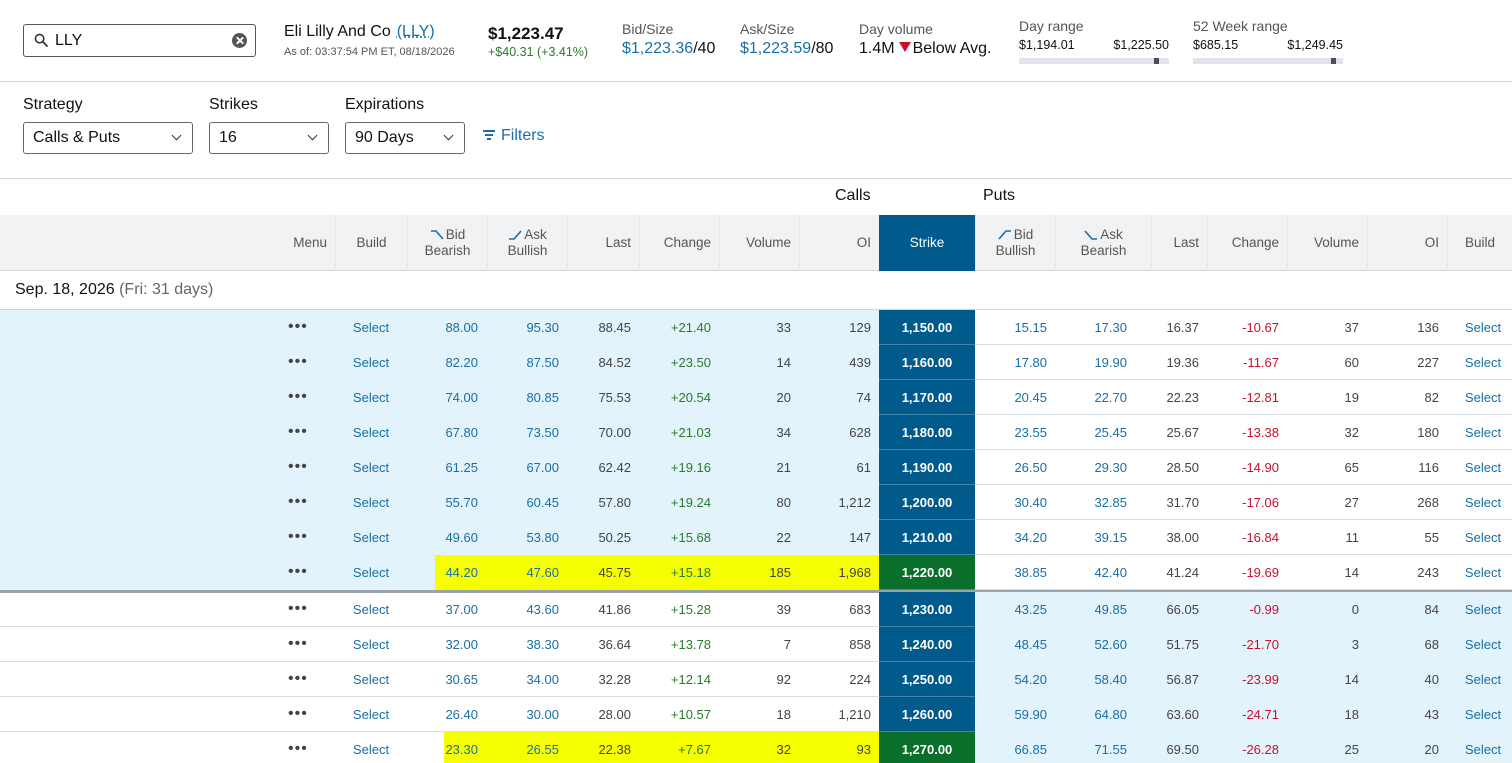 The image size is (1512, 763). What do you see at coordinates (1091, 327) in the screenshot?
I see `put-ask-cell: 17.30` at bounding box center [1091, 327].